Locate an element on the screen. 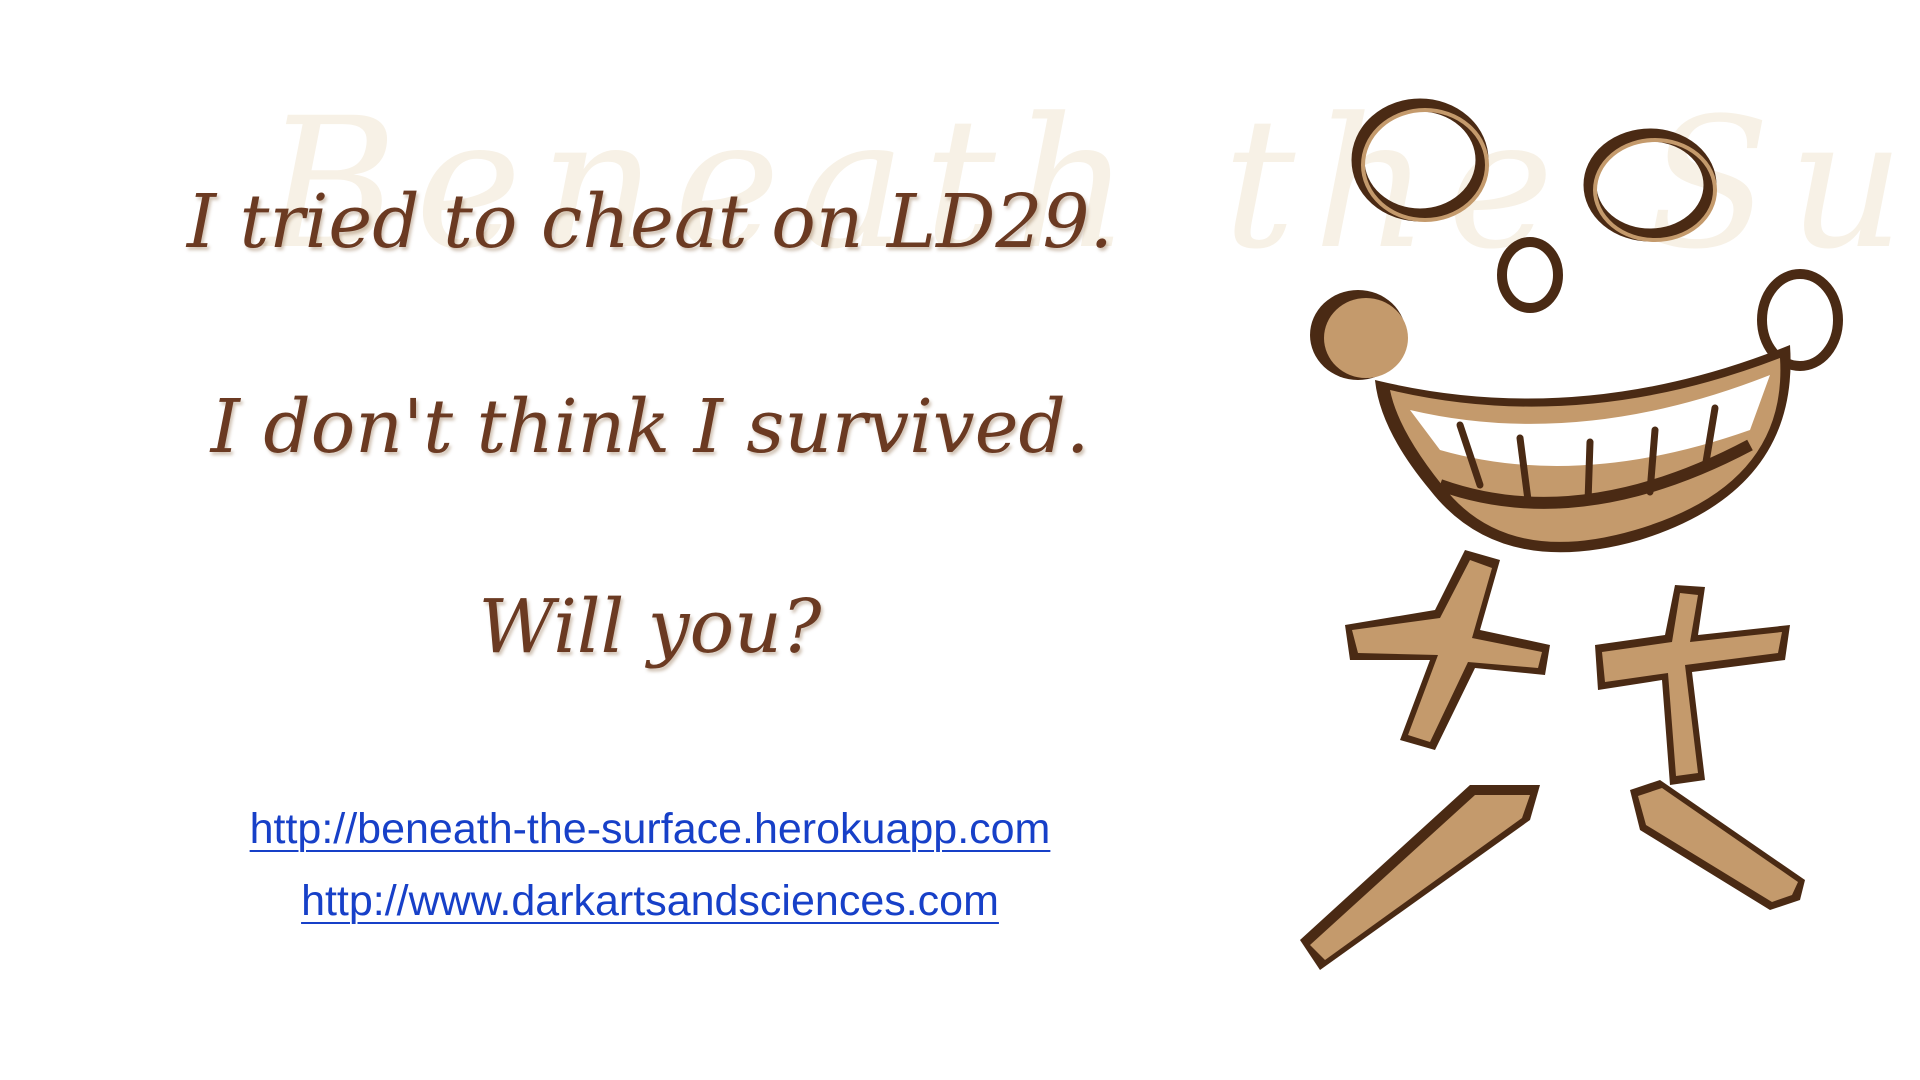  nose-icon is located at coordinates (1530, 275).